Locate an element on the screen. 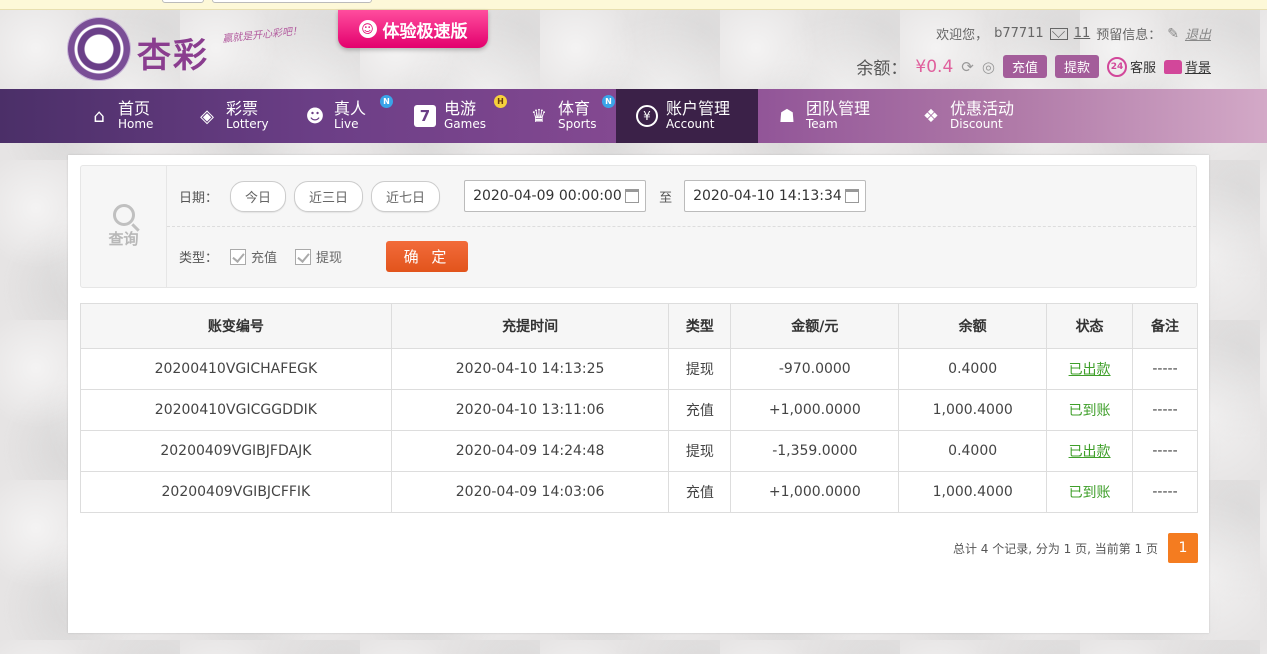 The image size is (1267, 654). checkbox-label: 提现 is located at coordinates (329, 258).